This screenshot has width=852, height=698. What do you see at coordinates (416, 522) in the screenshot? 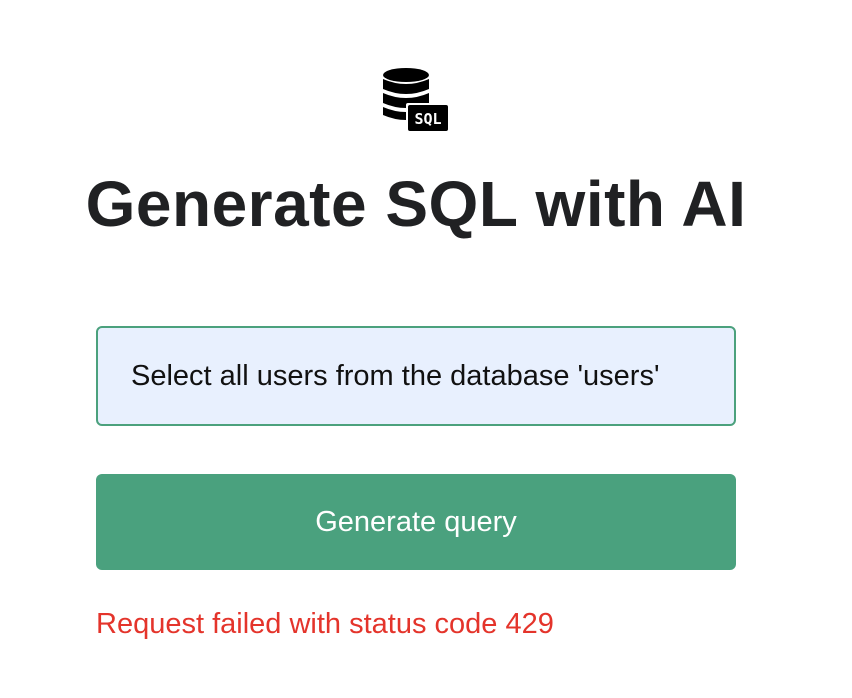
I see `generate-query-button: Generate query` at bounding box center [416, 522].